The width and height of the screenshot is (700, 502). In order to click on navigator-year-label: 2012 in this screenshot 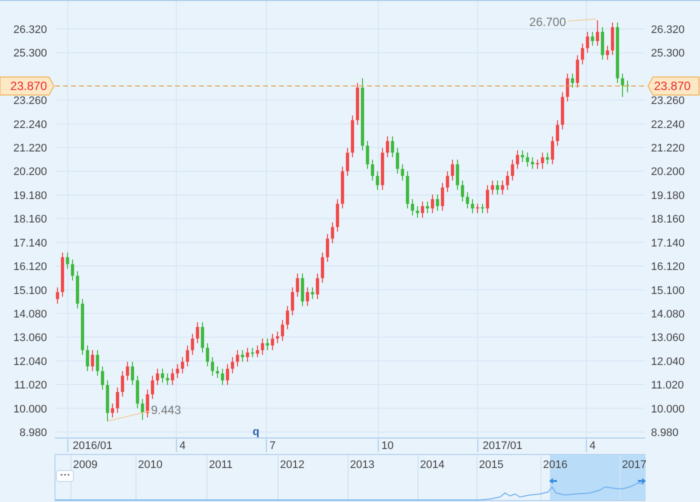, I will do `click(292, 465)`.